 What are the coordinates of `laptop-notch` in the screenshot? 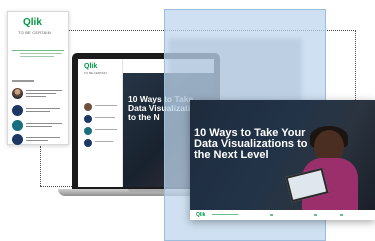 It's located at (147, 190).